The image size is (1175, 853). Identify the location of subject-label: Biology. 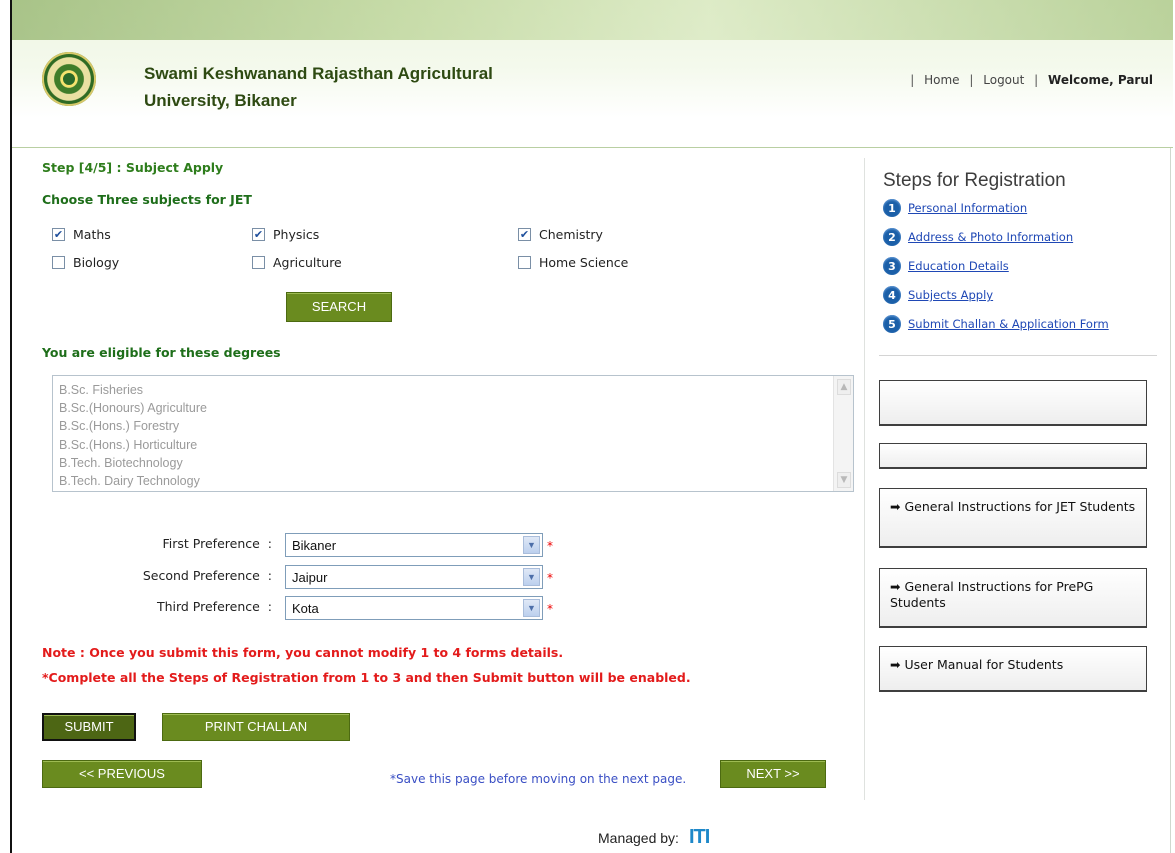
(96, 262).